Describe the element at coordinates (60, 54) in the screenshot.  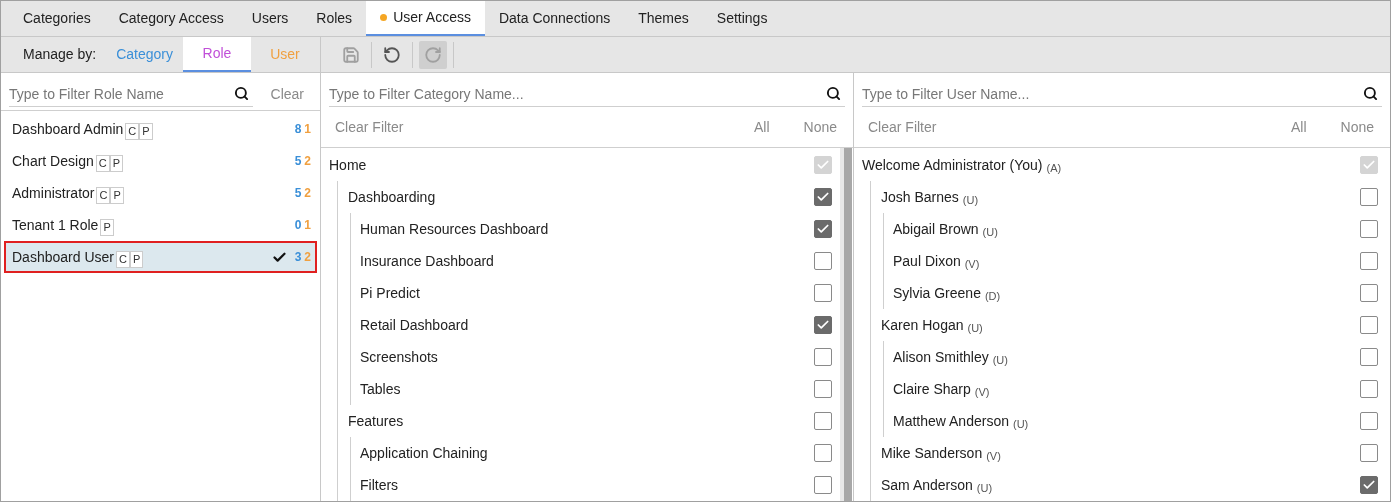
I see `manage-by-label: Manage by:` at that location.